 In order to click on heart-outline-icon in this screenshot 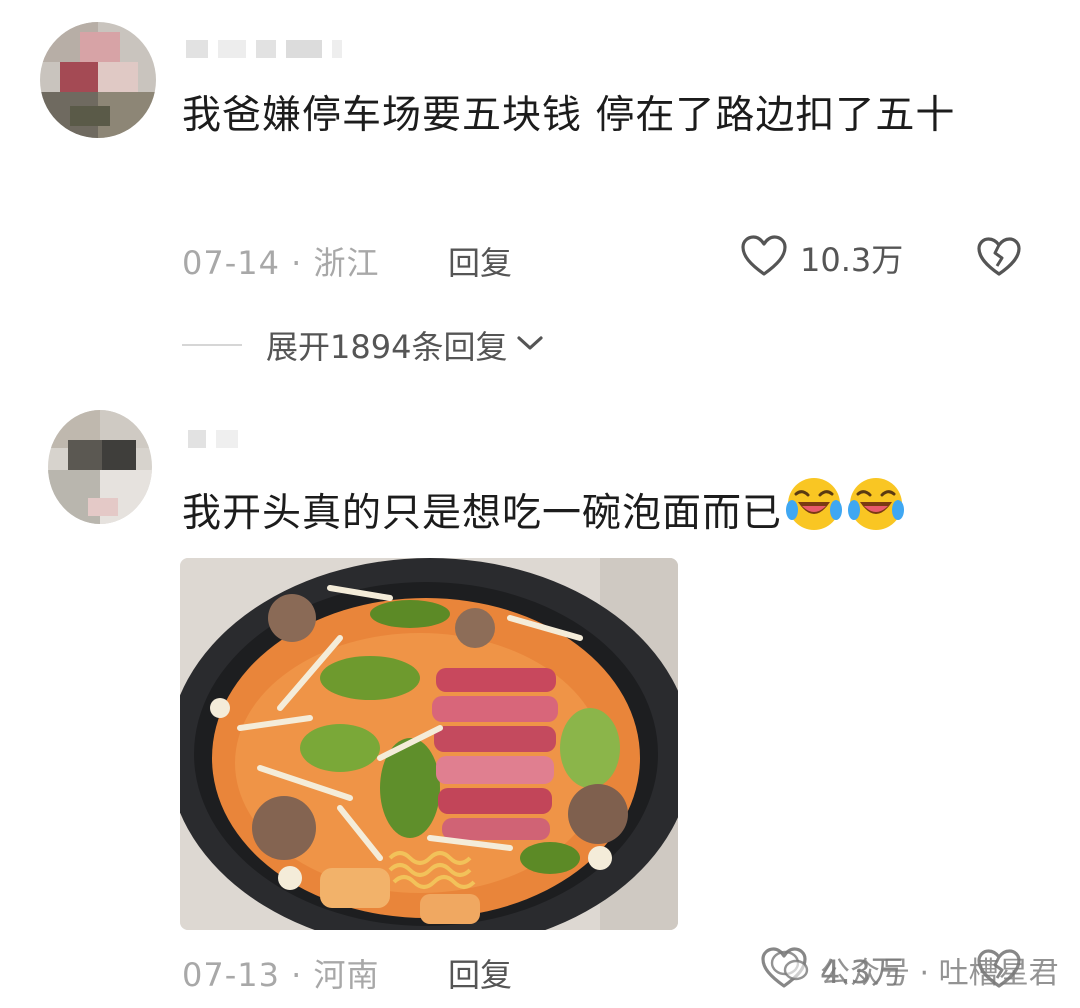, I will do `click(764, 258)`.